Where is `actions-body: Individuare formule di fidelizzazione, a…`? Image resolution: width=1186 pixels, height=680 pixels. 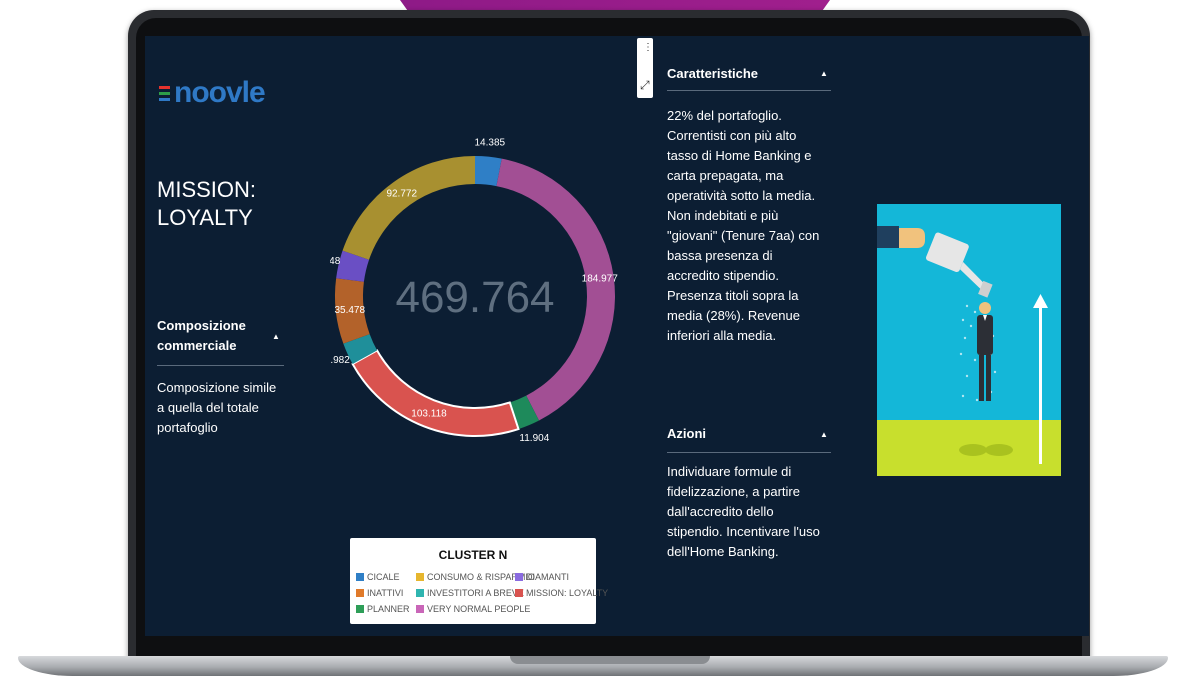
actions-body: Individuare formule di fidelizzazione, a… is located at coordinates (743, 511).